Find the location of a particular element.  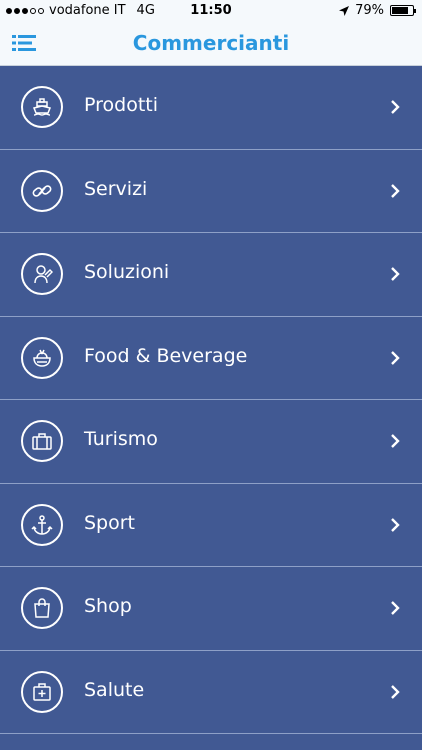

battery-icon is located at coordinates (403, 10).